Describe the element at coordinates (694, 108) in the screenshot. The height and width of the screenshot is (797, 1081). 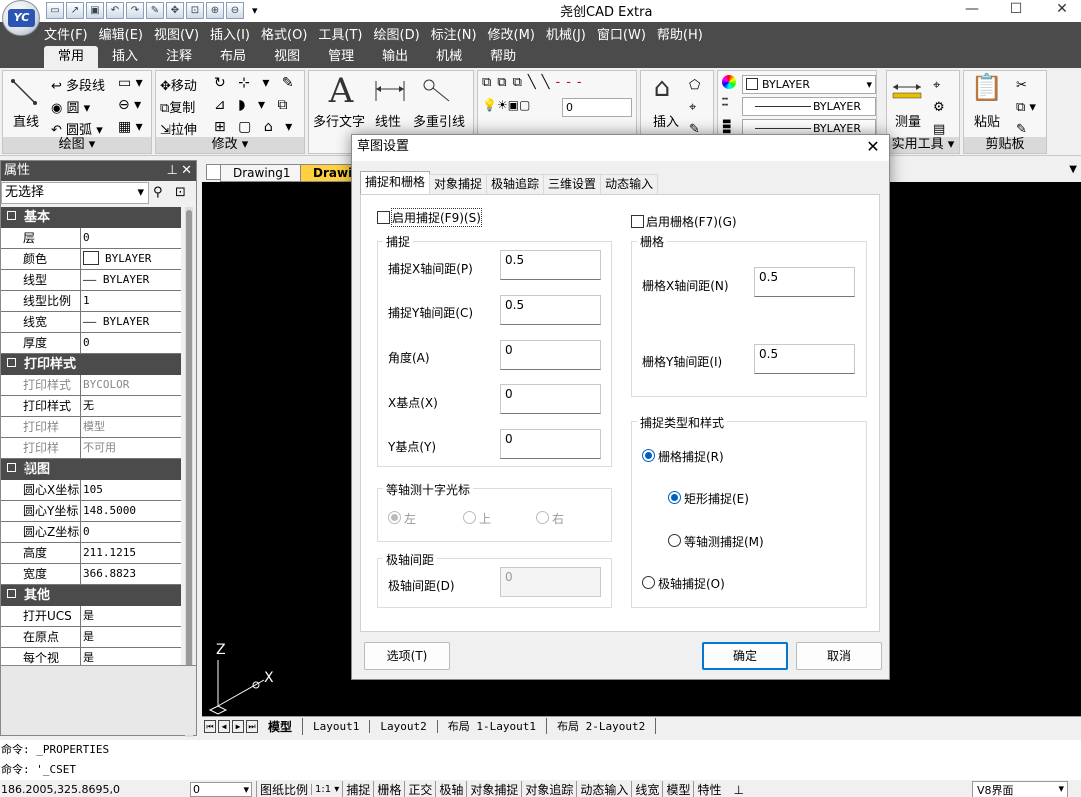
I see `block-tools-icon: ⬠ ⌖ ✎` at that location.